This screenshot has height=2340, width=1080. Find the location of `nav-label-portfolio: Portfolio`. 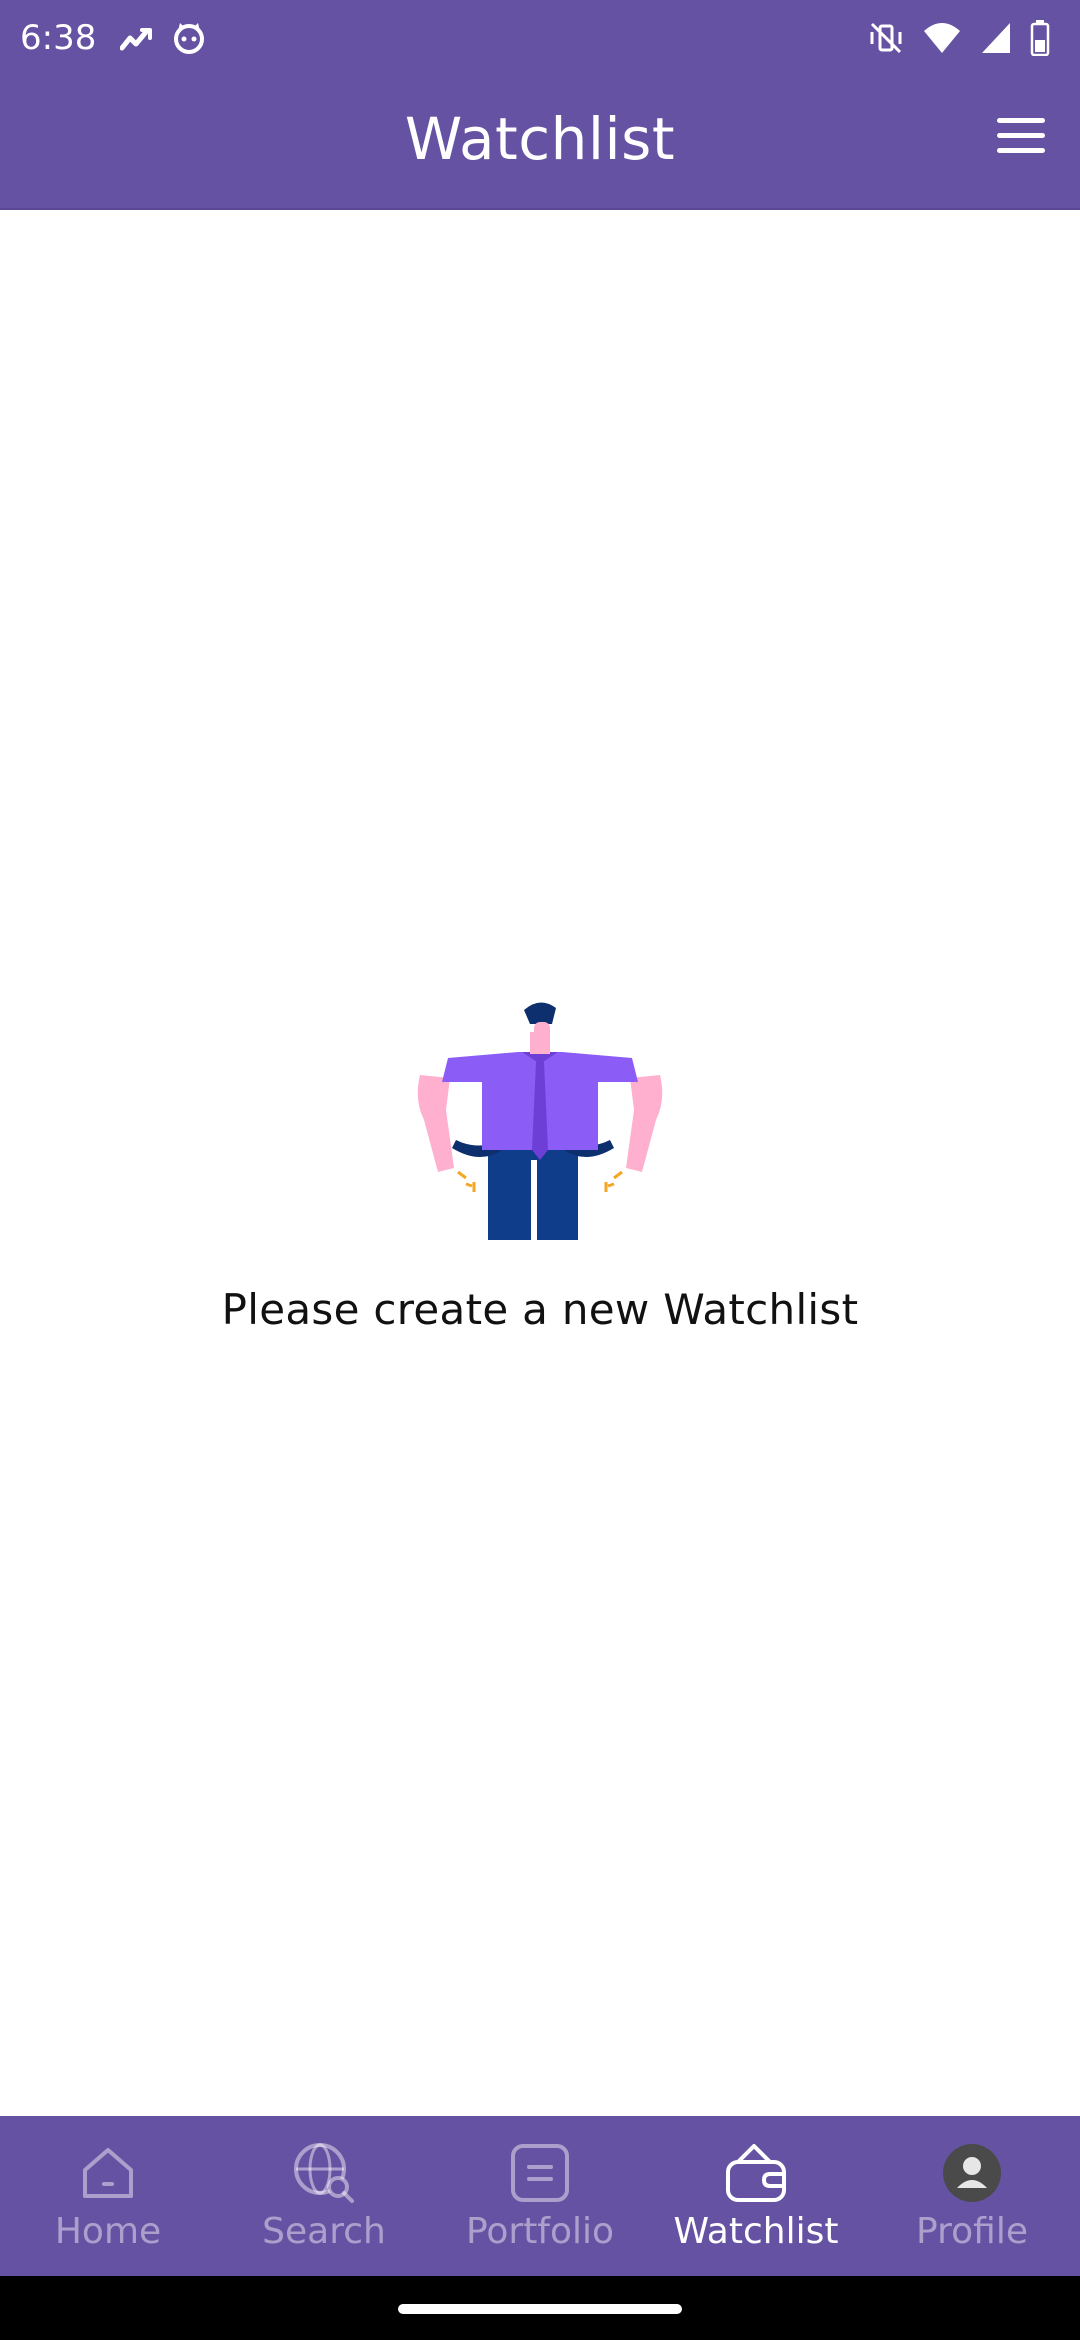

nav-label-portfolio: Portfolio is located at coordinates (540, 2231).